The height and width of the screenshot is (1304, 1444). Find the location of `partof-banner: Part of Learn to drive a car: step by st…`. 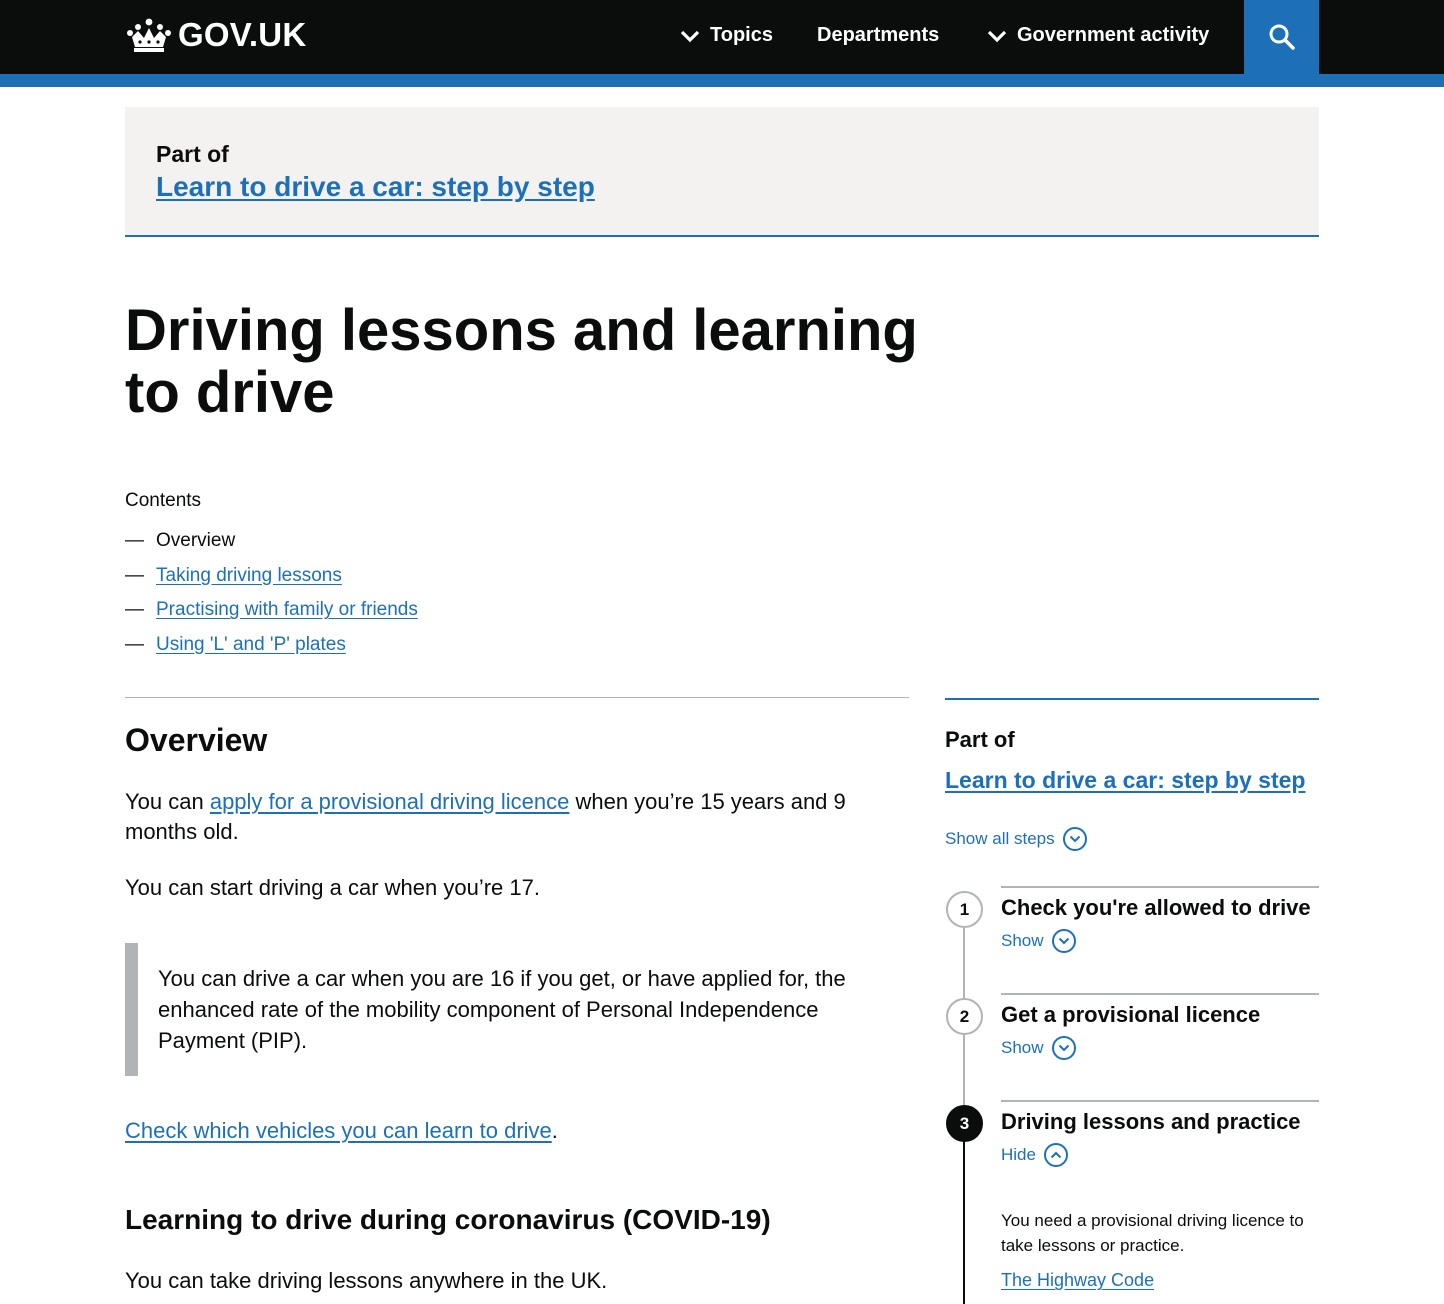

partof-banner: Part of Learn to drive a car: step by st… is located at coordinates (722, 172).